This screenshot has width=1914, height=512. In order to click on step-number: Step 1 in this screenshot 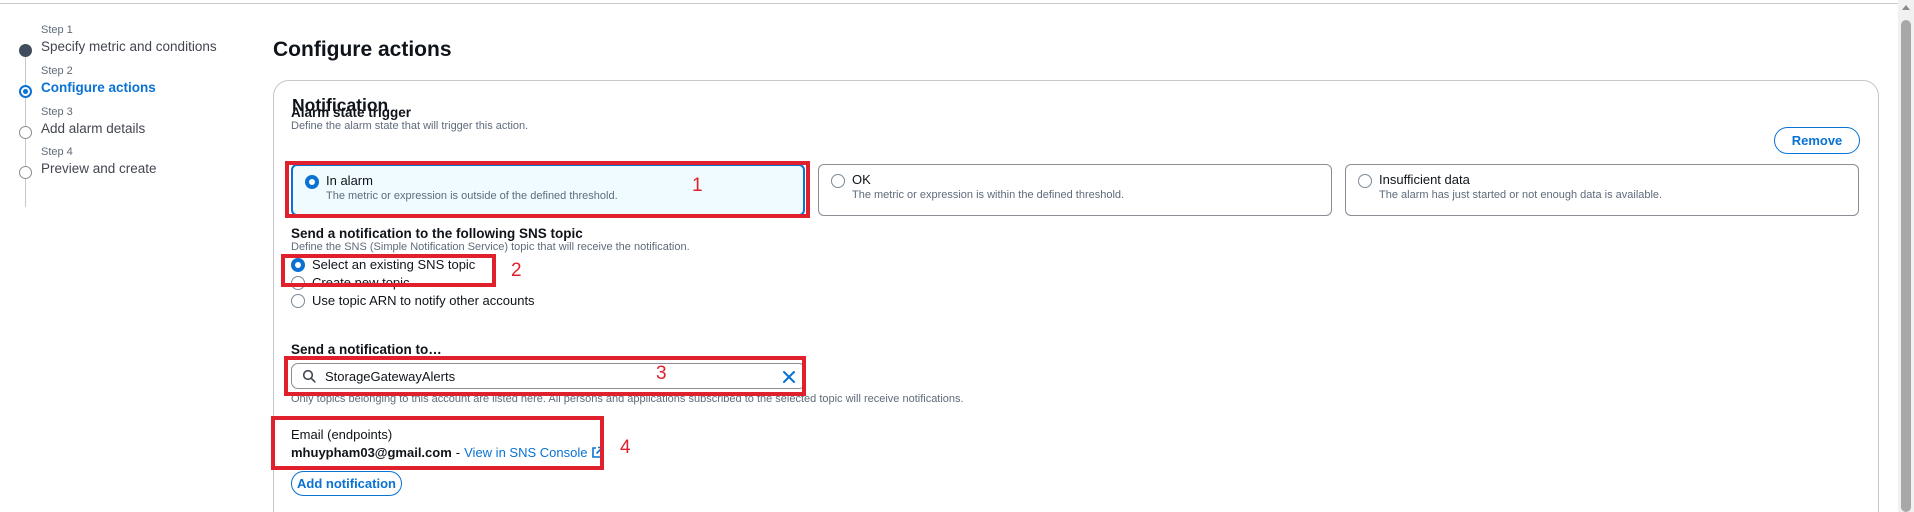, I will do `click(57, 30)`.